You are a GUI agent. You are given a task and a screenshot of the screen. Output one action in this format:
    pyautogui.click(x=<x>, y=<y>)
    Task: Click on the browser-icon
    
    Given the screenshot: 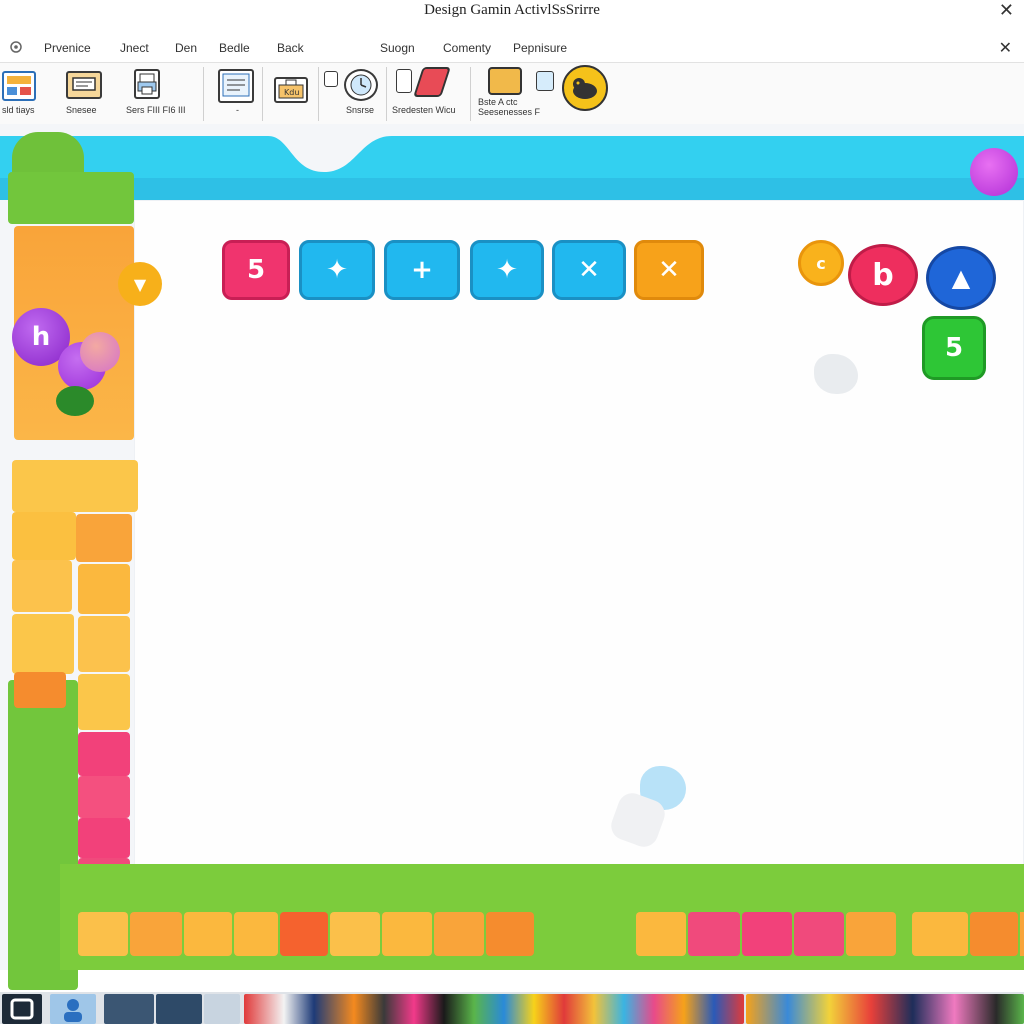 What is the action you would take?
    pyautogui.click(x=179, y=1009)
    